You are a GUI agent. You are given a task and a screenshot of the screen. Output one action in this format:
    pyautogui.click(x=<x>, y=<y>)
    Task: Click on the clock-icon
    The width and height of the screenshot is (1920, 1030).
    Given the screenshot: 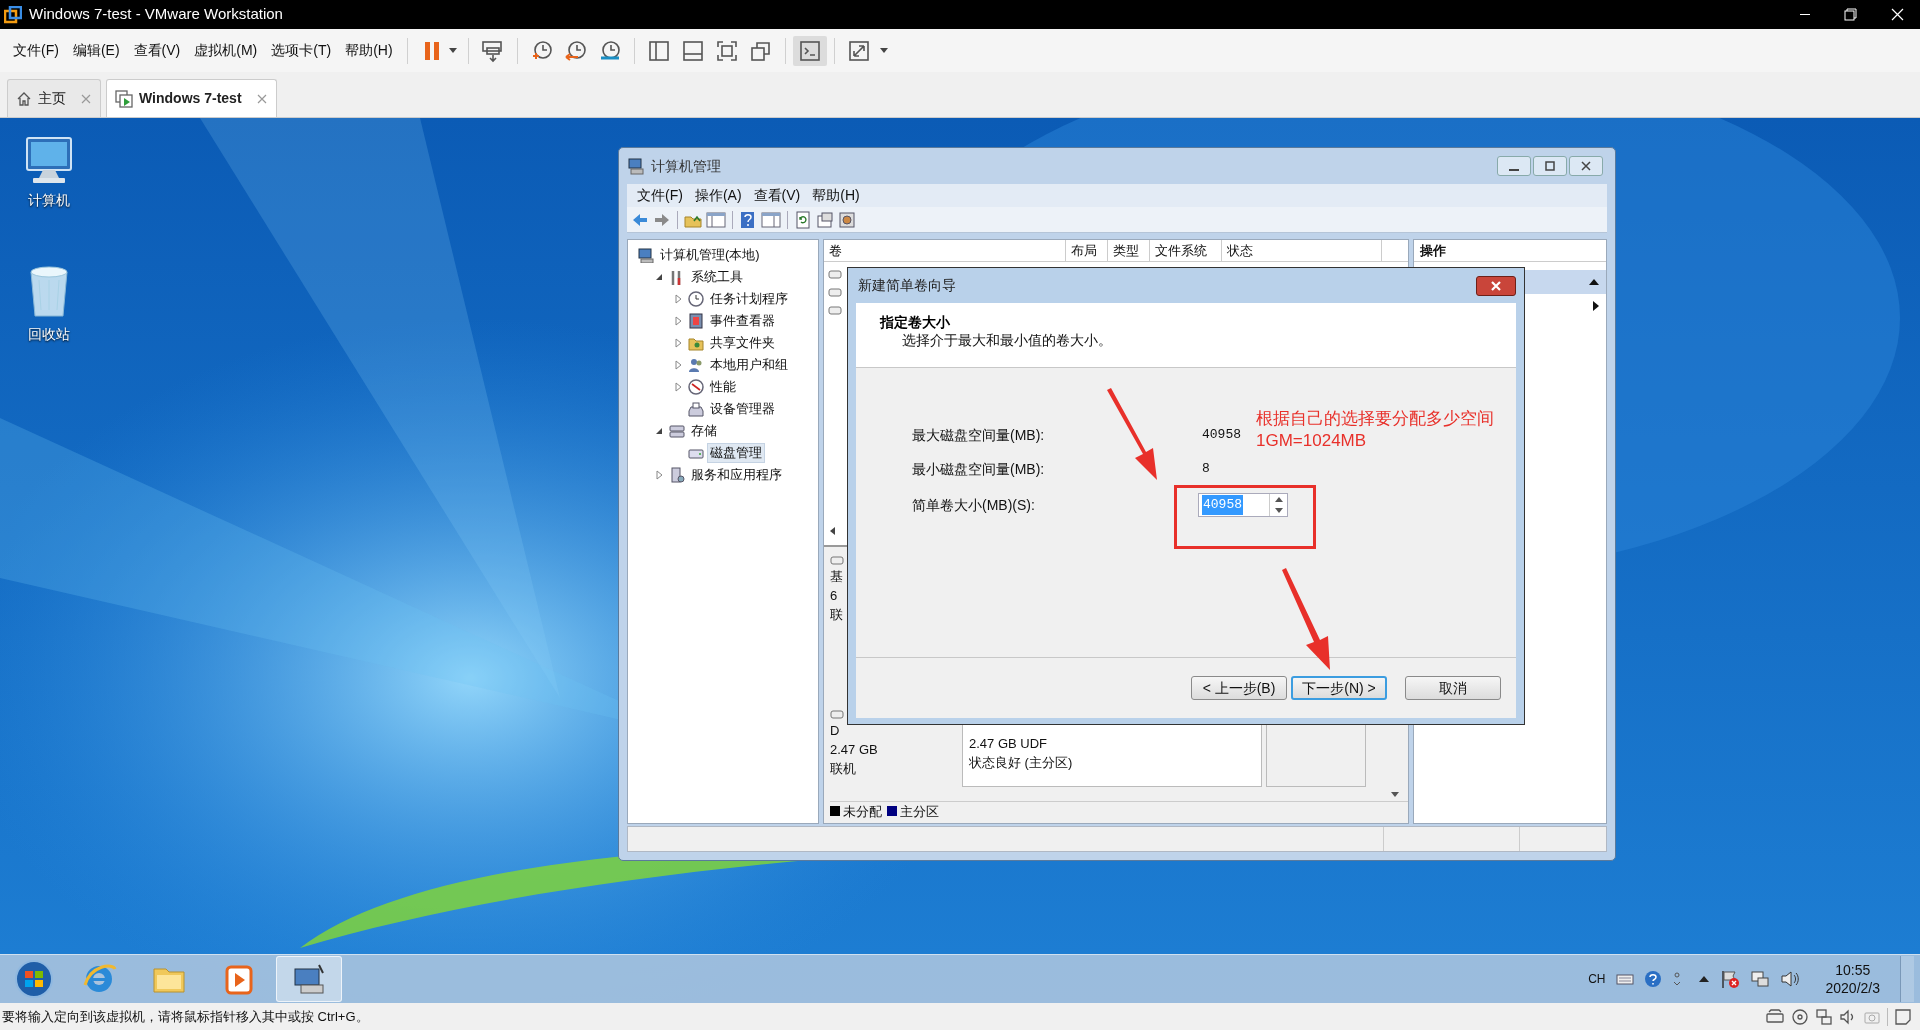 What is the action you would take?
    pyautogui.click(x=696, y=299)
    